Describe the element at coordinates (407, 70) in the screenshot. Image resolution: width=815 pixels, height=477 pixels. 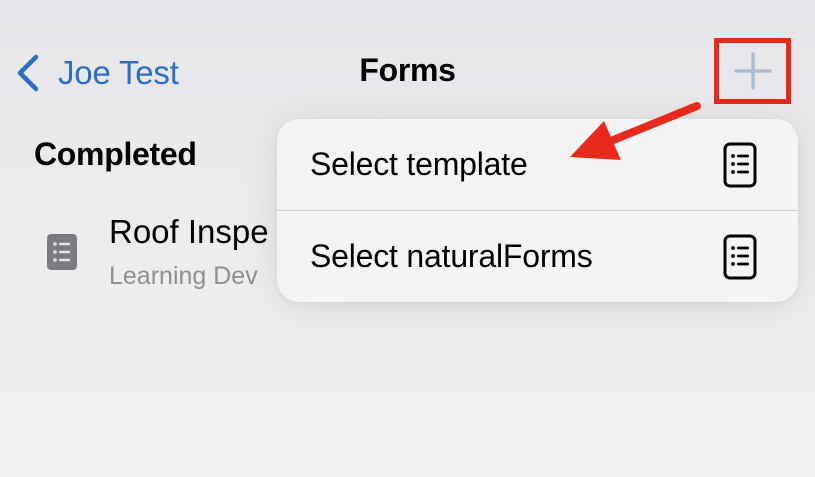
I see `page-title: Forms` at that location.